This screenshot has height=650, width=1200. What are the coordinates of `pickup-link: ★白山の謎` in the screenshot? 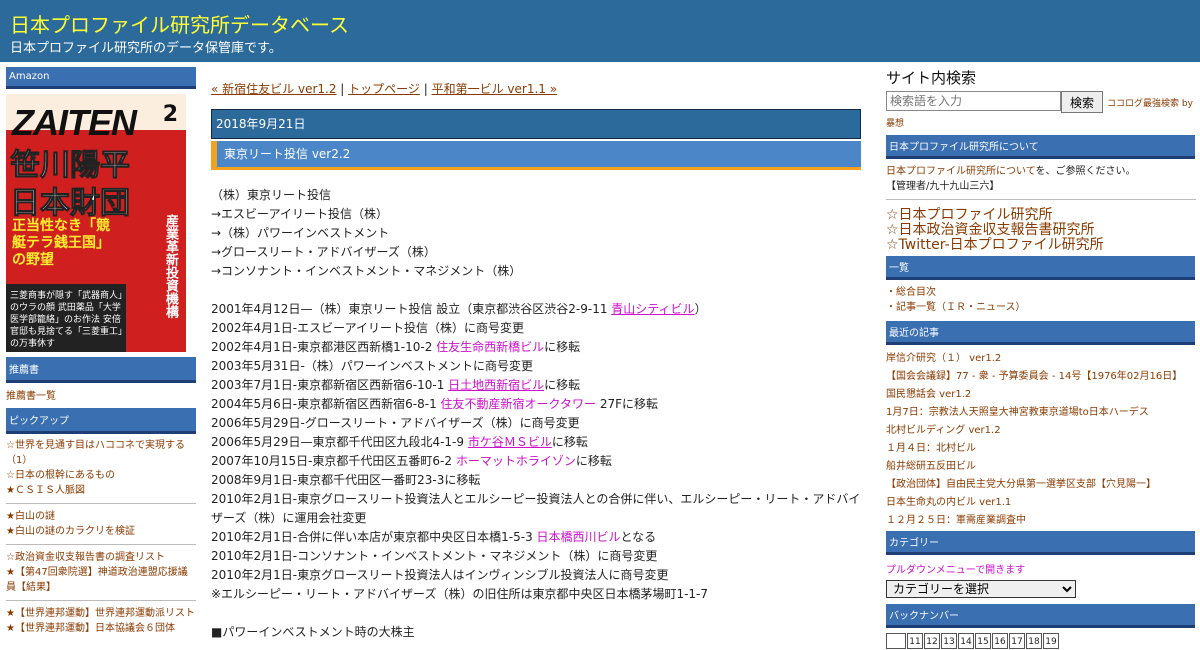 It's located at (101, 516).